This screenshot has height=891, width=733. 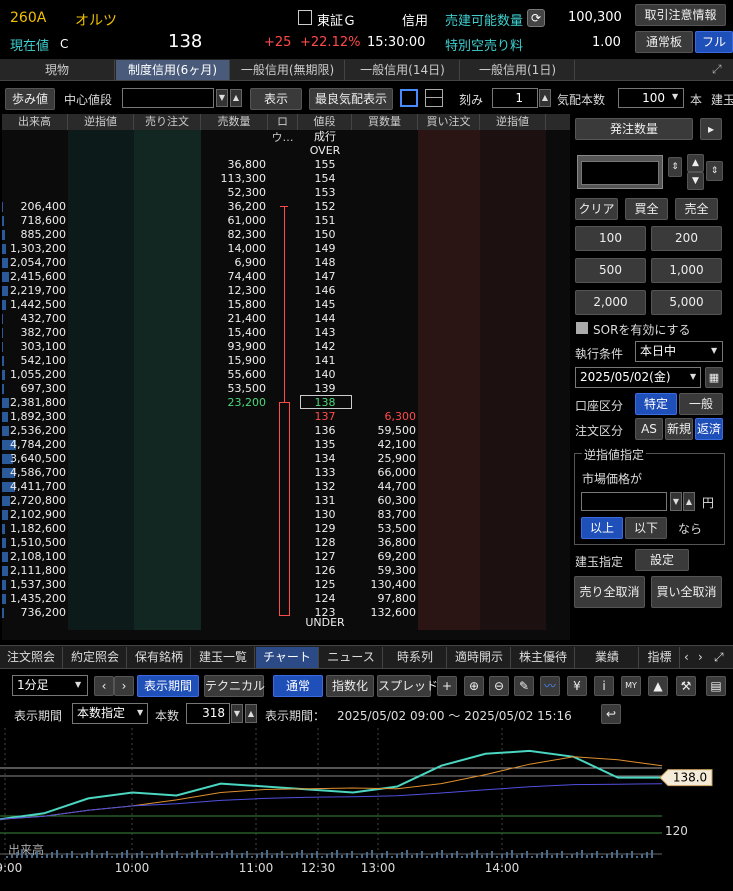 I want to click on price-cell: 154, so click(x=325, y=179).